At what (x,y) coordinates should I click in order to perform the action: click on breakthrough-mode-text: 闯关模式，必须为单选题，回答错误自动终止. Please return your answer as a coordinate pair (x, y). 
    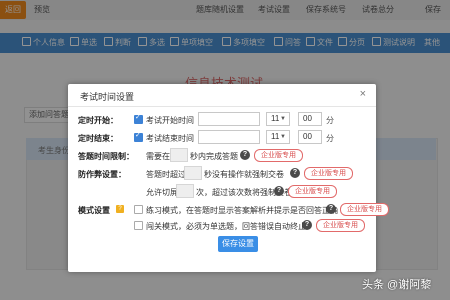
    Looking at the image, I should click on (226, 226).